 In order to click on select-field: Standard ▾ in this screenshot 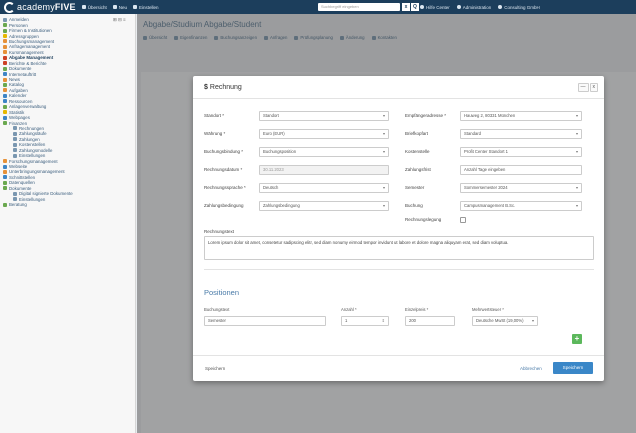, I will do `click(521, 133)`.